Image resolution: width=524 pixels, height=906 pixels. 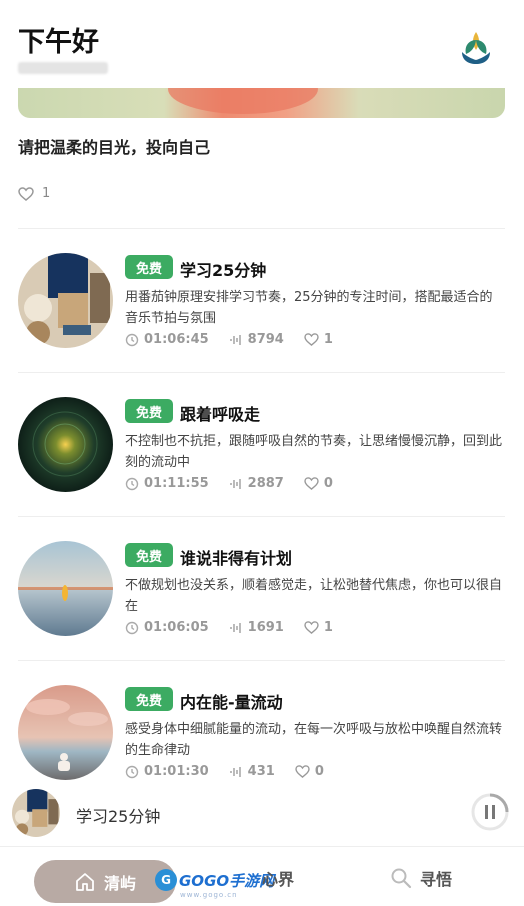 I want to click on pause-icon, so click(x=490, y=812).